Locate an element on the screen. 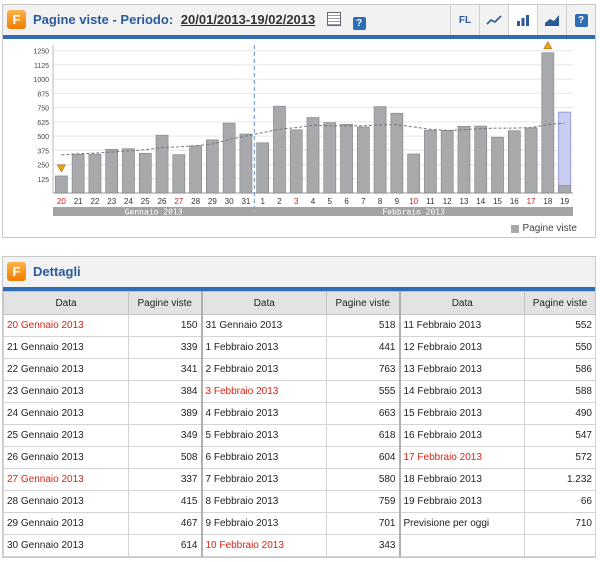  line-chart-button is located at coordinates (493, 20).